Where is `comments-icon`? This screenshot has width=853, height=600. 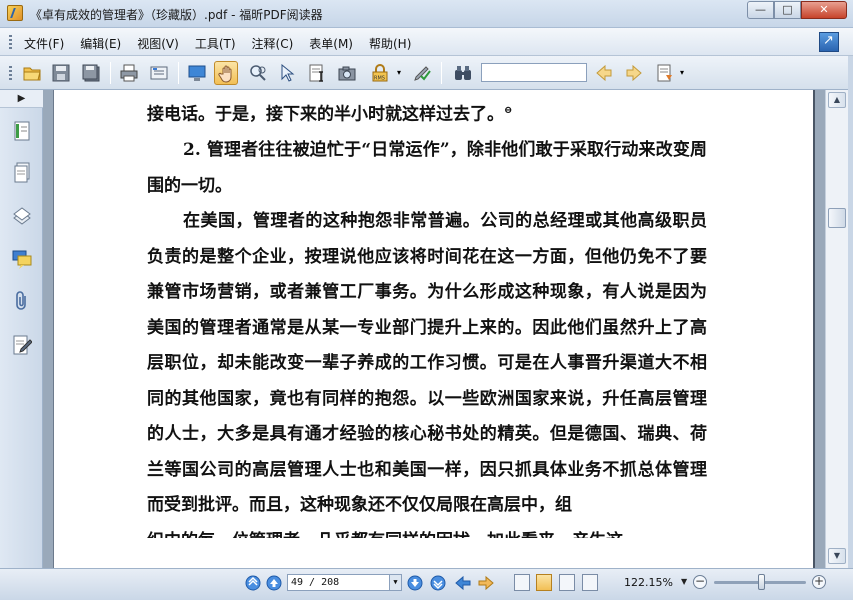
comments-icon is located at coordinates (22, 259).